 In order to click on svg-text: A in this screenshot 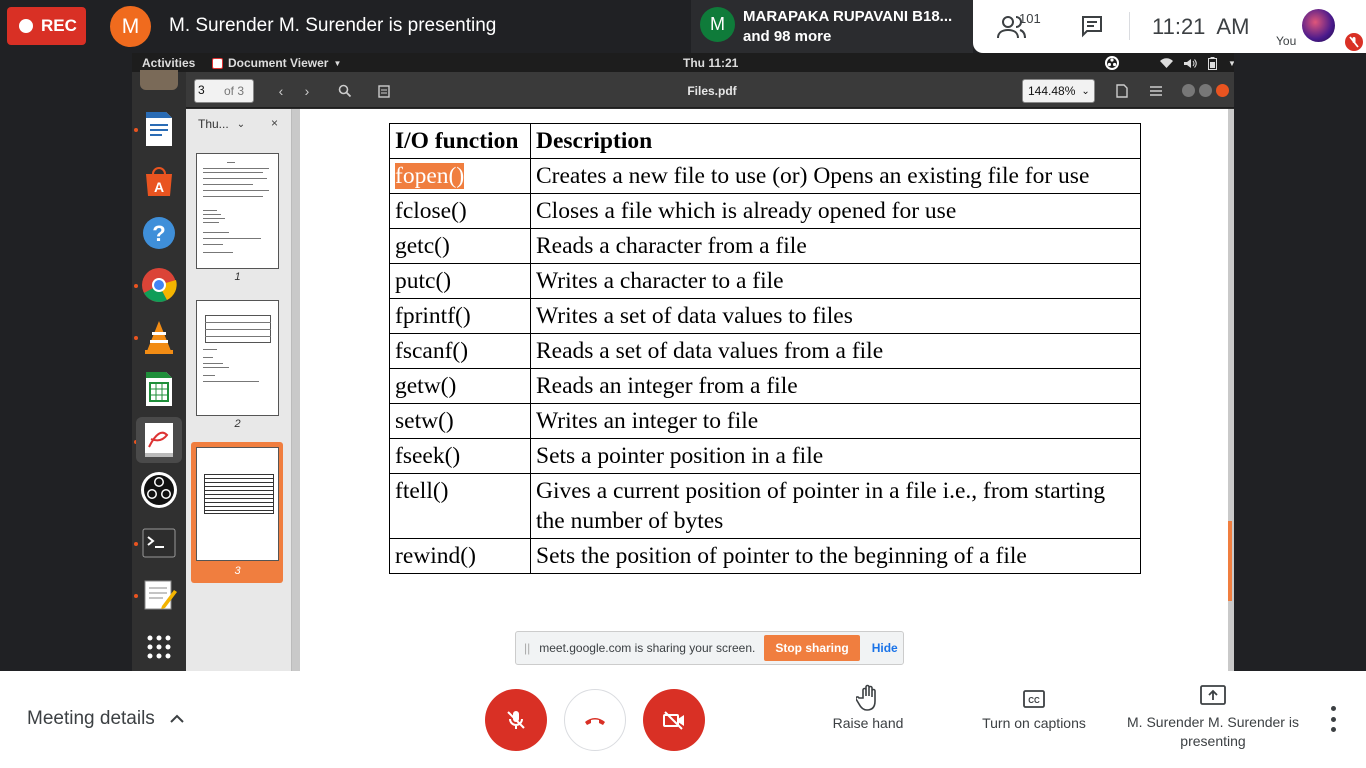, I will do `click(159, 187)`.